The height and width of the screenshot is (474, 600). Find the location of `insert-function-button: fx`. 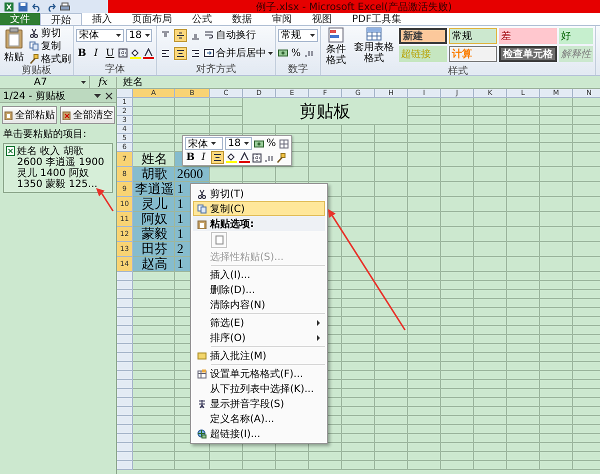

insert-function-button: fx is located at coordinates (103, 82).